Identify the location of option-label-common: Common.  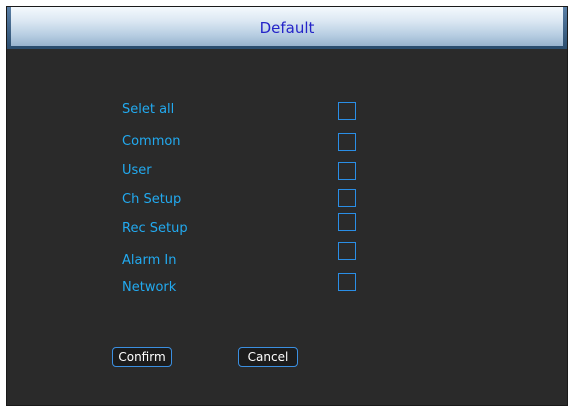
(151, 141).